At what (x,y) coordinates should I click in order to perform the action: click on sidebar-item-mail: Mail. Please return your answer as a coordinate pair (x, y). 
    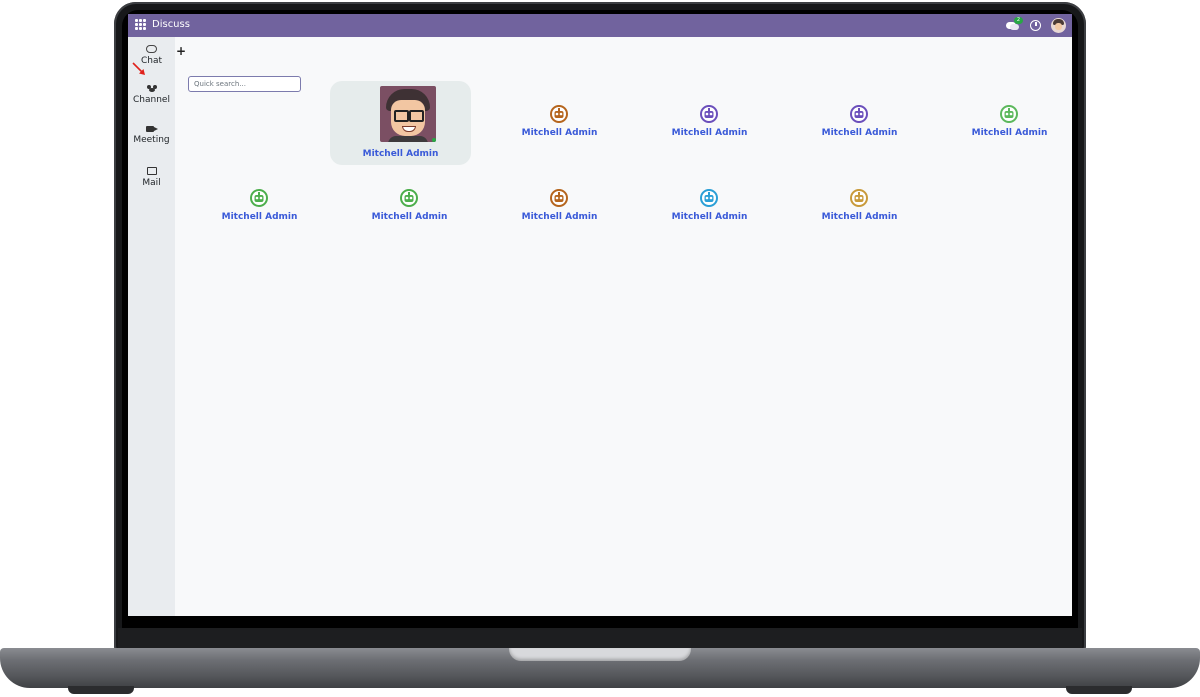
    Looking at the image, I should click on (151, 177).